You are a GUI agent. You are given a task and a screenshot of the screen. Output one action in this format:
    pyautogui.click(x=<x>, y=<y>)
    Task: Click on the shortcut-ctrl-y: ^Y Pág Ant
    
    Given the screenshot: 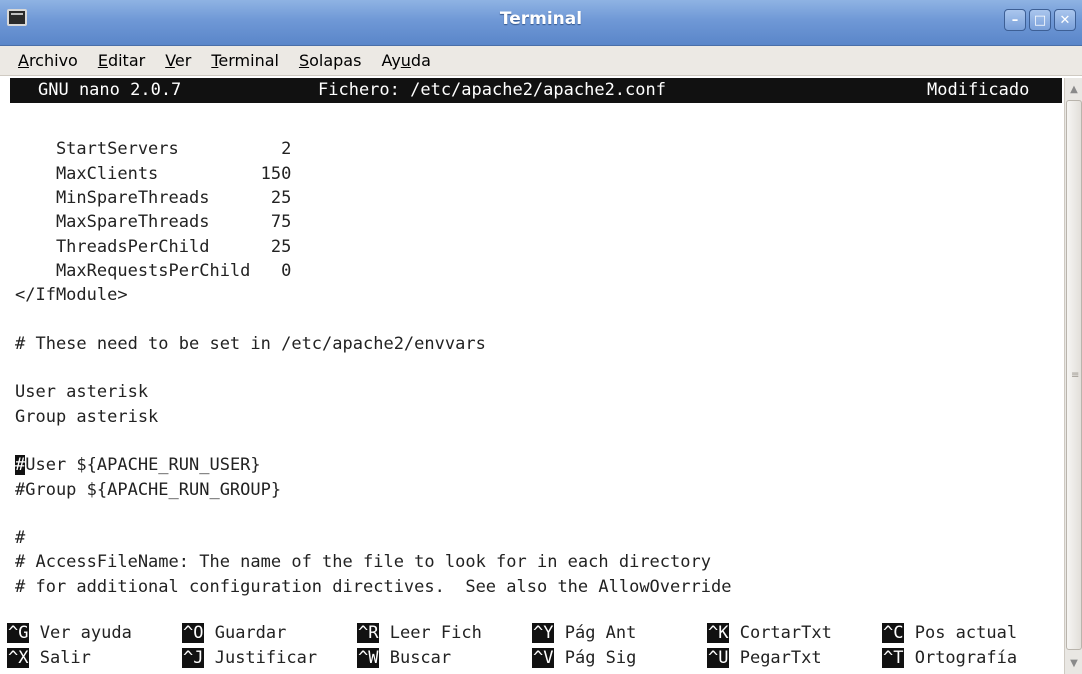 What is the action you would take?
    pyautogui.click(x=584, y=633)
    